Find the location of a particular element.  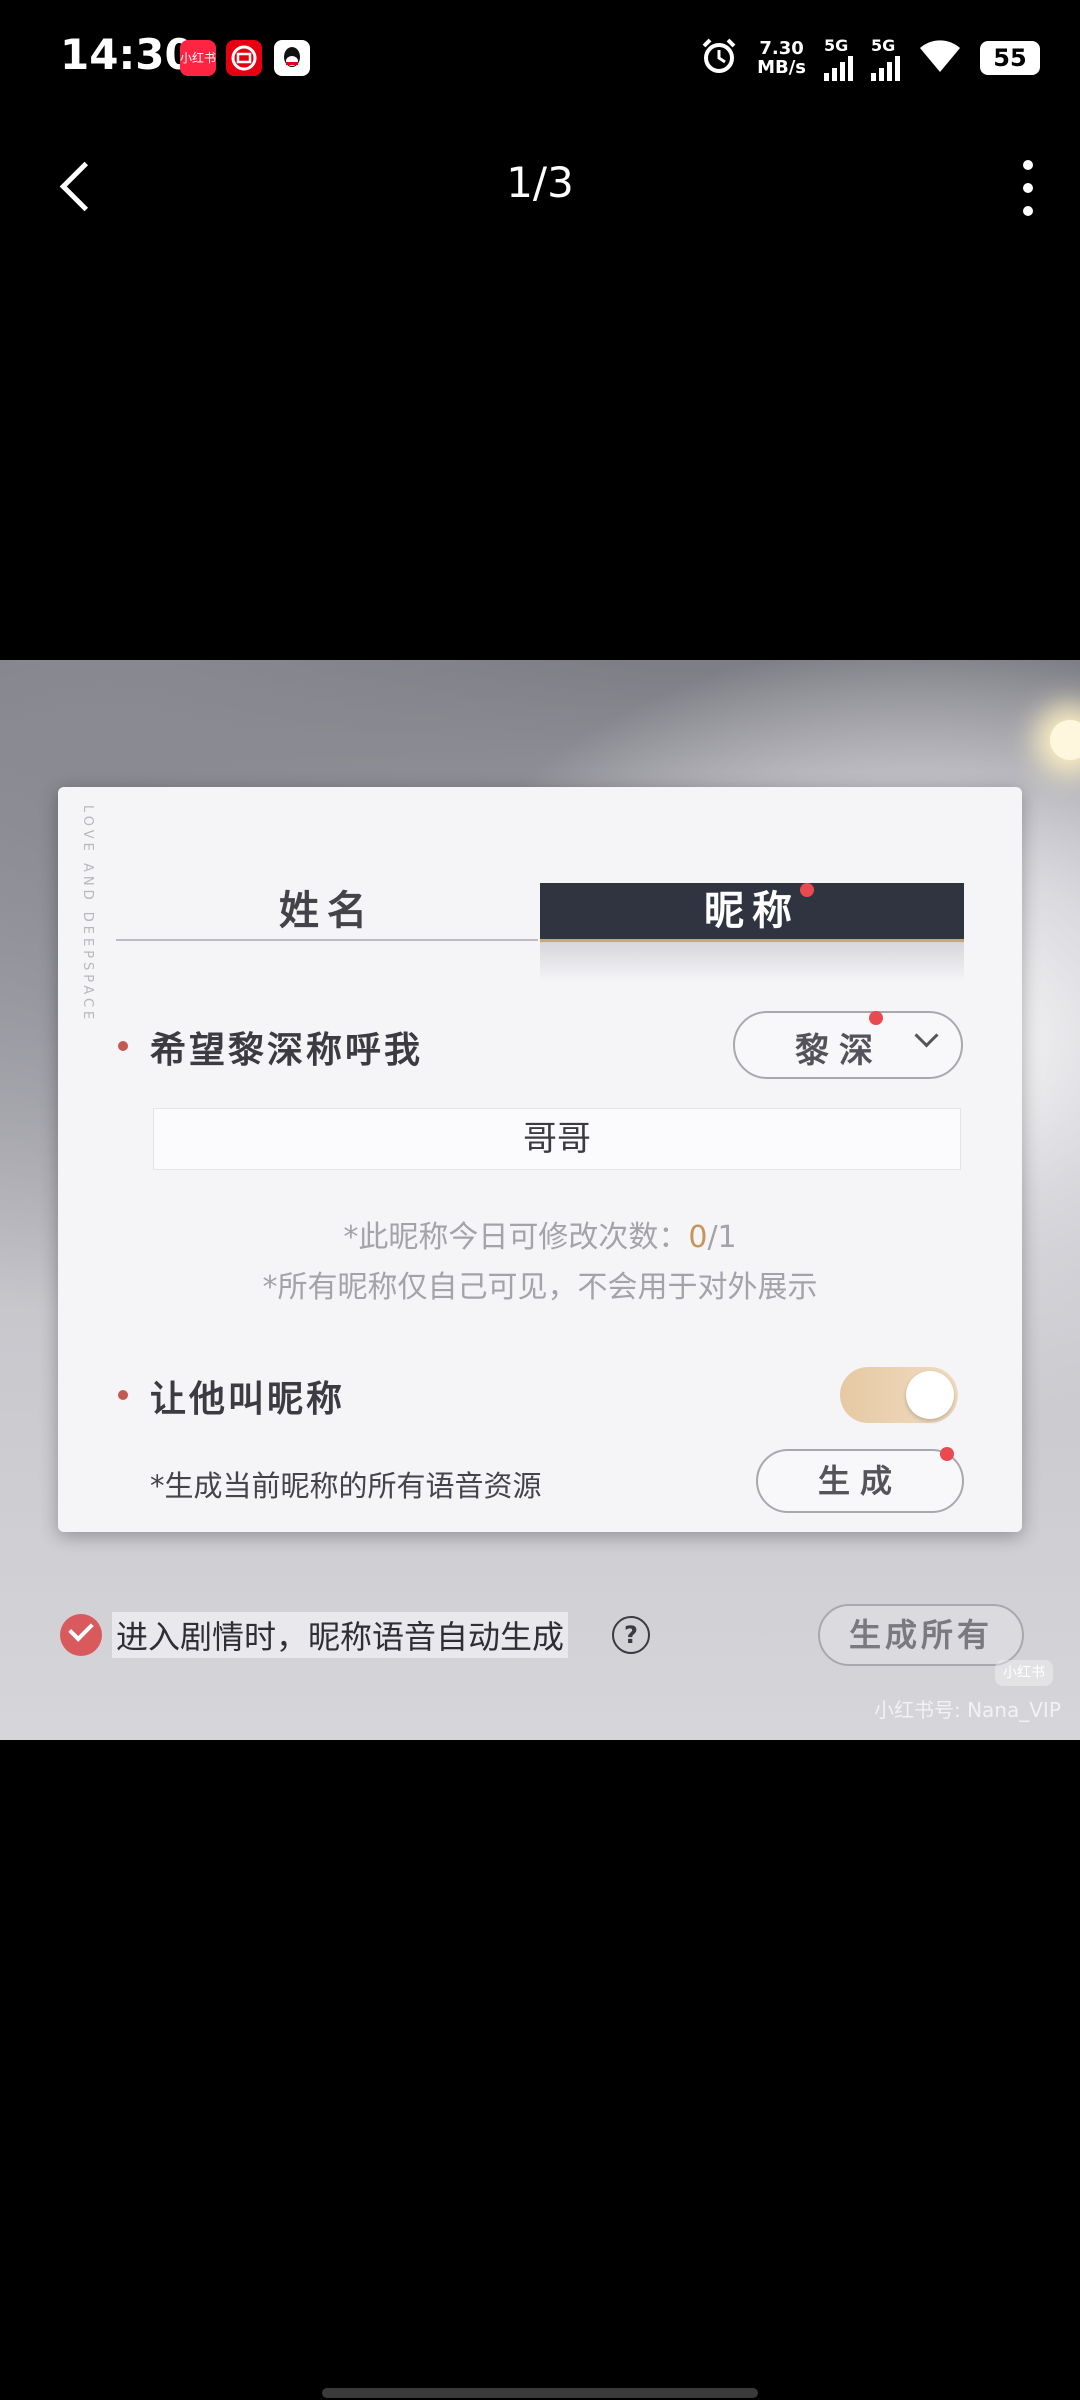

tab-notification-dot is located at coordinates (807, 890).